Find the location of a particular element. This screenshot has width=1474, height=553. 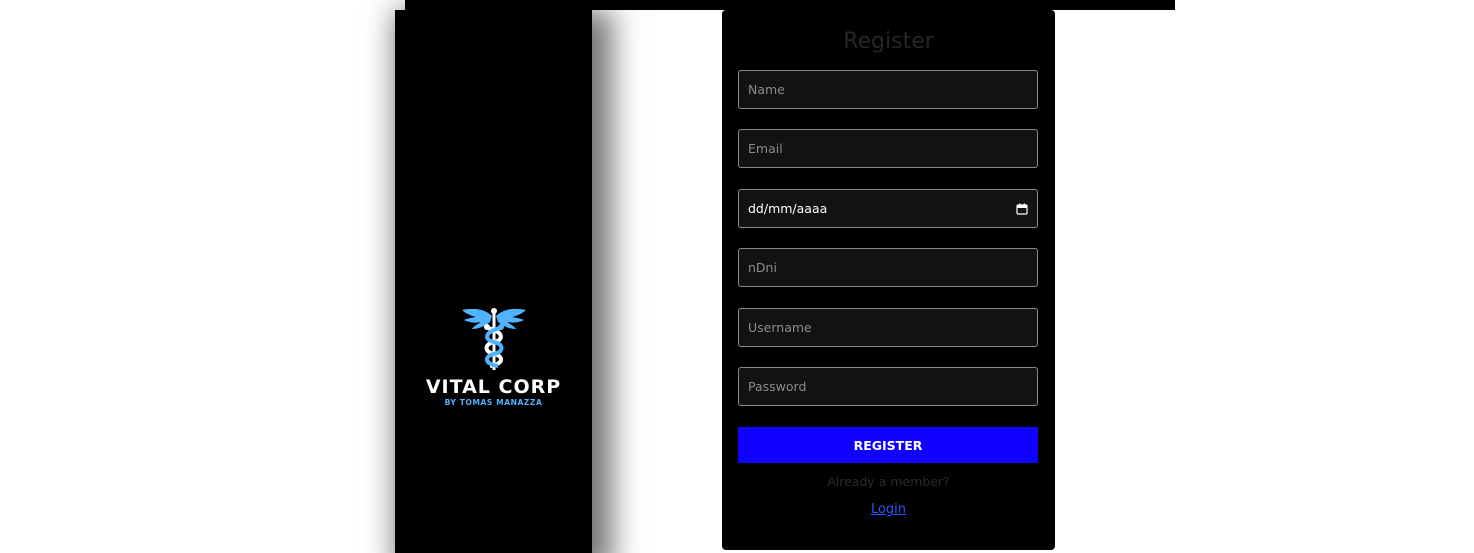

brand-name: VITAL CORP is located at coordinates (493, 387).